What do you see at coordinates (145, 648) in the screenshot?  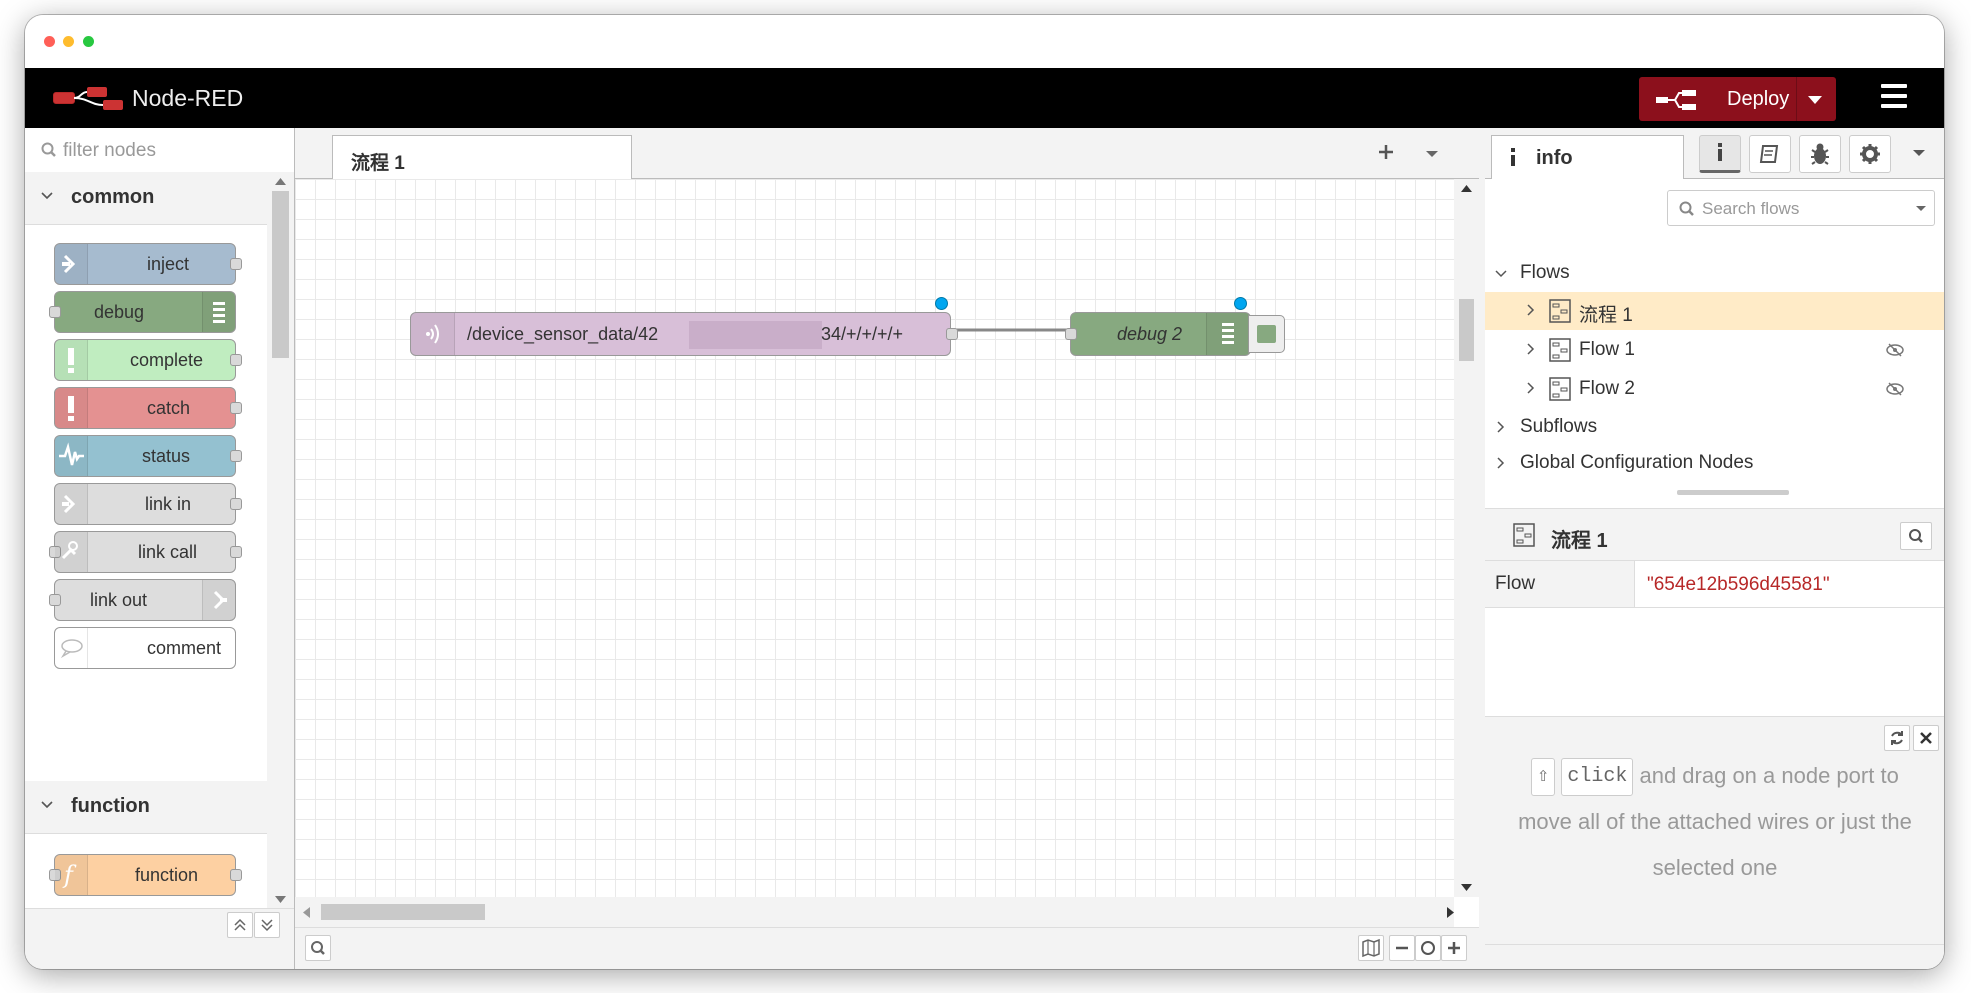 I see `palette-node-comment: comment` at bounding box center [145, 648].